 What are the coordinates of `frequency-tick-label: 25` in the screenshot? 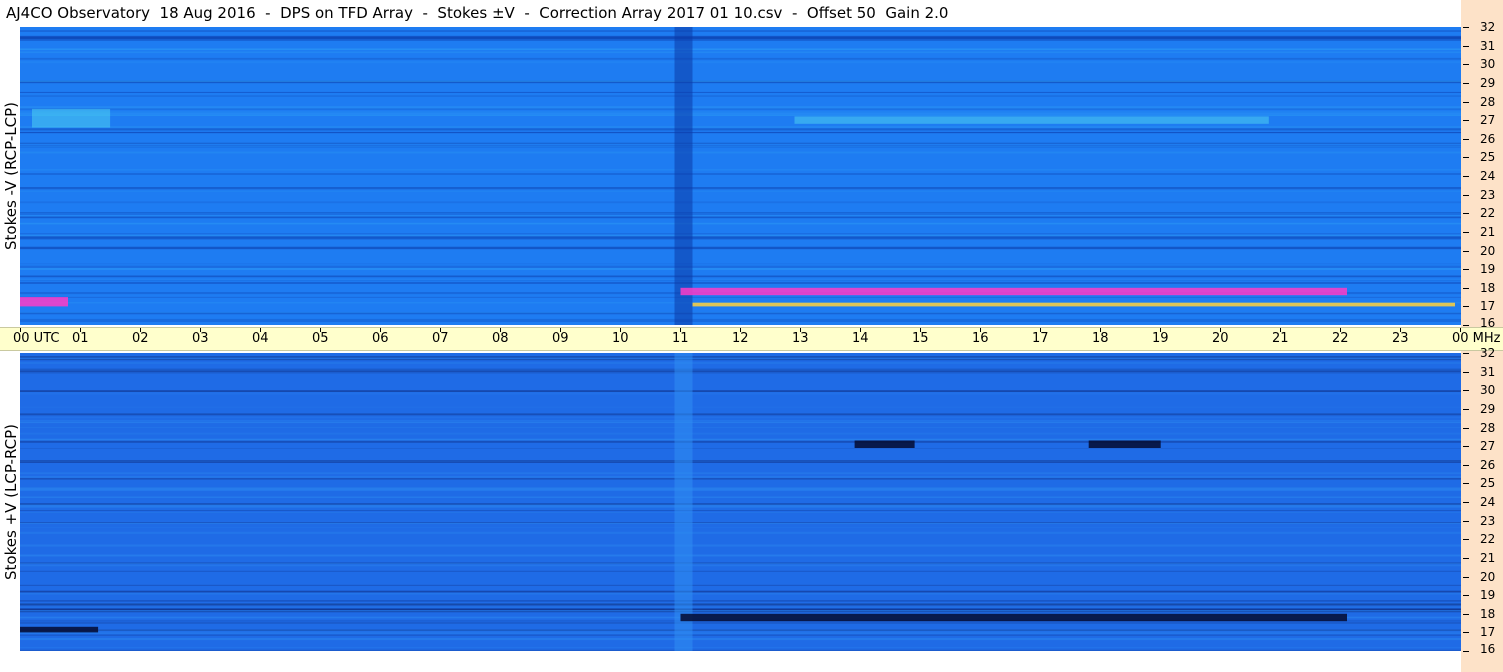 It's located at (1488, 157).